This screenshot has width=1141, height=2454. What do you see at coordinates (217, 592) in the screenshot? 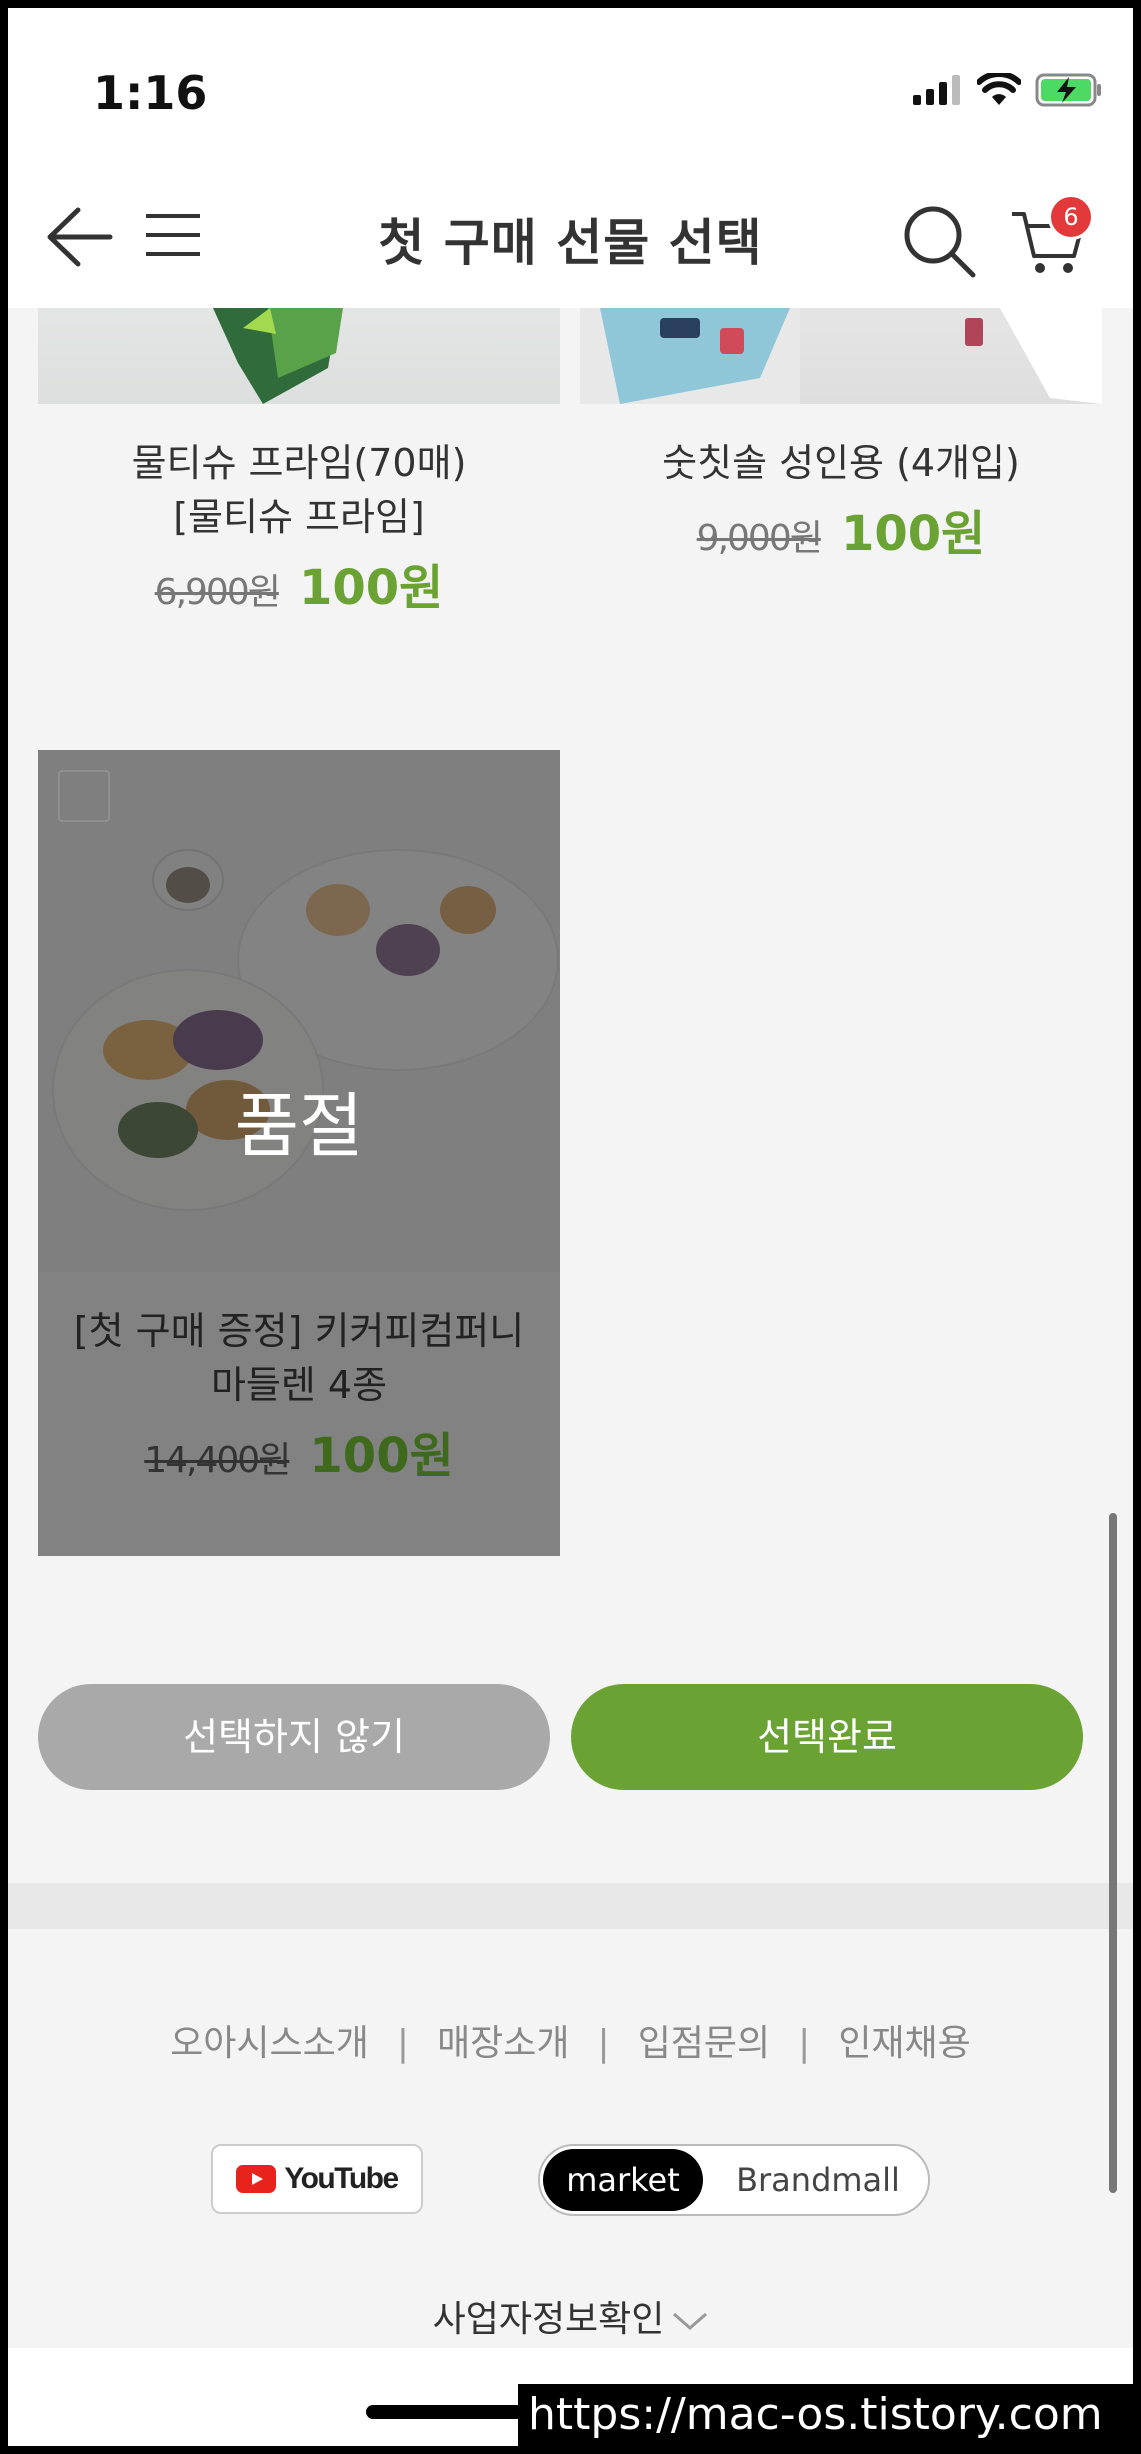
I see `original-price: 6,900원` at bounding box center [217, 592].